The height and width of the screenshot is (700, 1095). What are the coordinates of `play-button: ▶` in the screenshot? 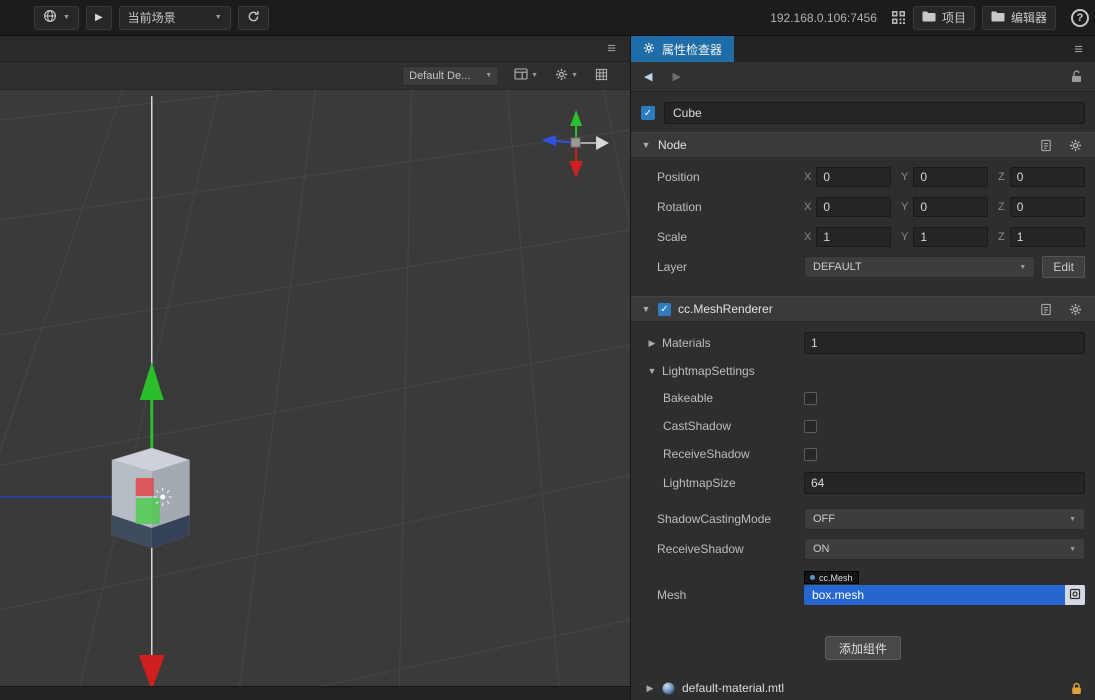 It's located at (98, 17).